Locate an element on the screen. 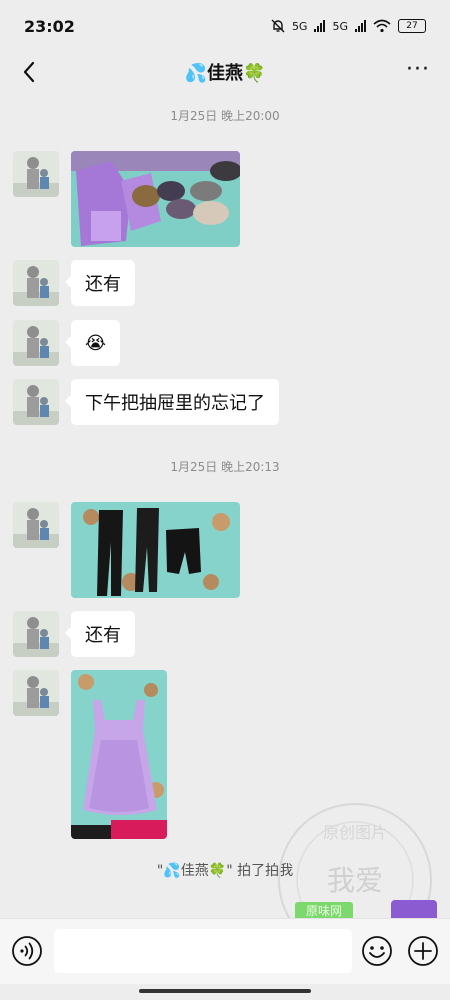  message-input is located at coordinates (203, 951).